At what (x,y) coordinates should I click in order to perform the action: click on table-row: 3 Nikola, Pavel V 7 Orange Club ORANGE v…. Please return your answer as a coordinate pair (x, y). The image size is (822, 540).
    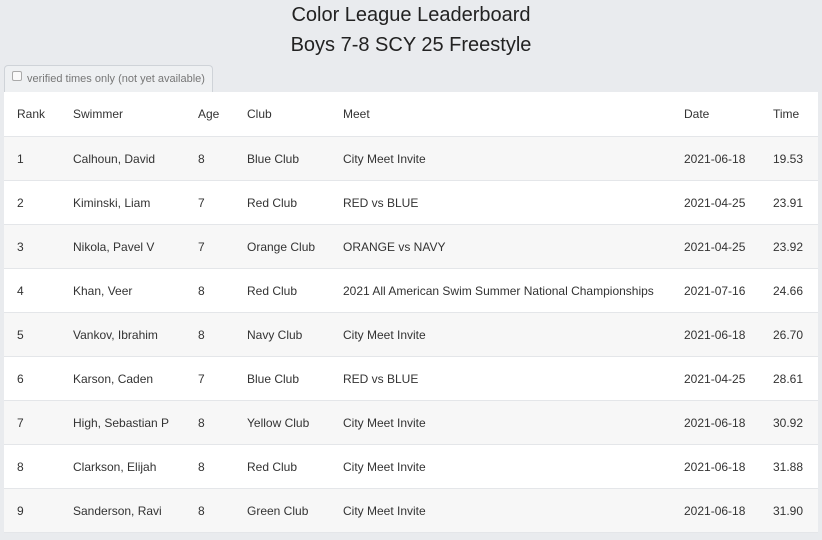
    Looking at the image, I should click on (411, 246).